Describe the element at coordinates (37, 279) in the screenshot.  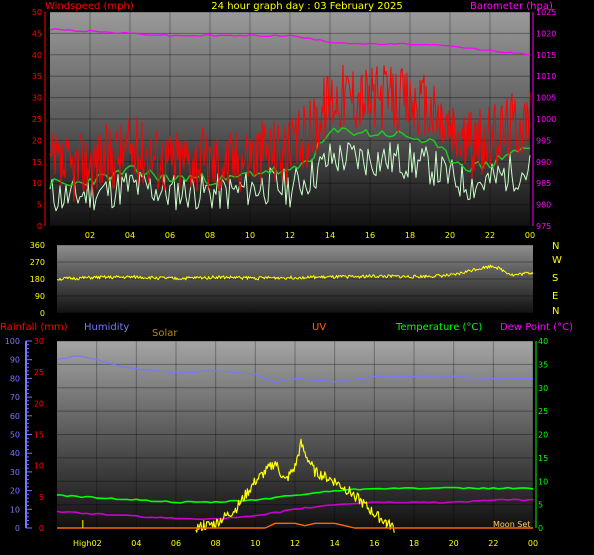
I see `direction-tick-label: 180` at that location.